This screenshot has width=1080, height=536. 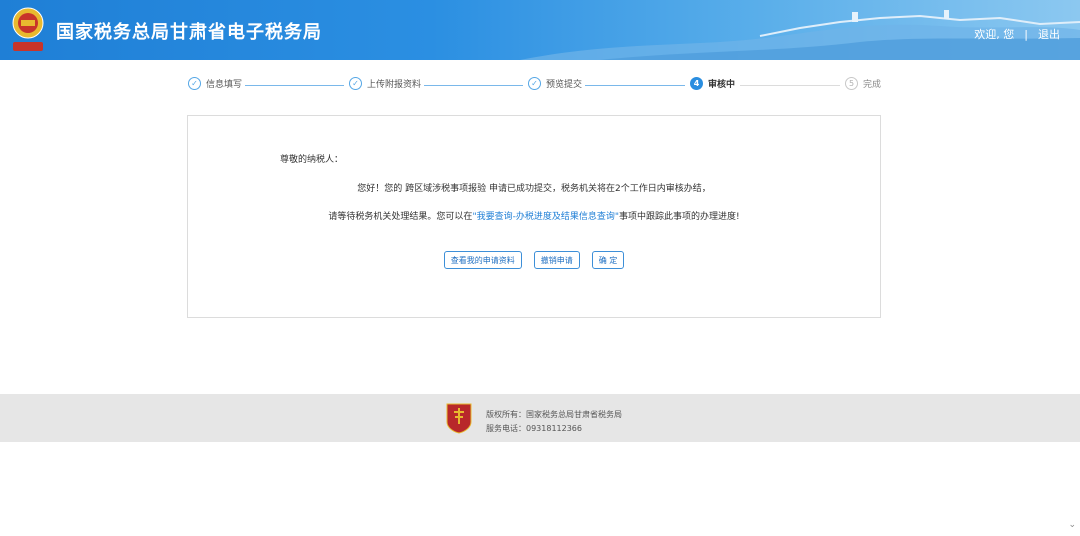 I want to click on step-preview-submit: ✓ 预览提交, so click(x=555, y=83).